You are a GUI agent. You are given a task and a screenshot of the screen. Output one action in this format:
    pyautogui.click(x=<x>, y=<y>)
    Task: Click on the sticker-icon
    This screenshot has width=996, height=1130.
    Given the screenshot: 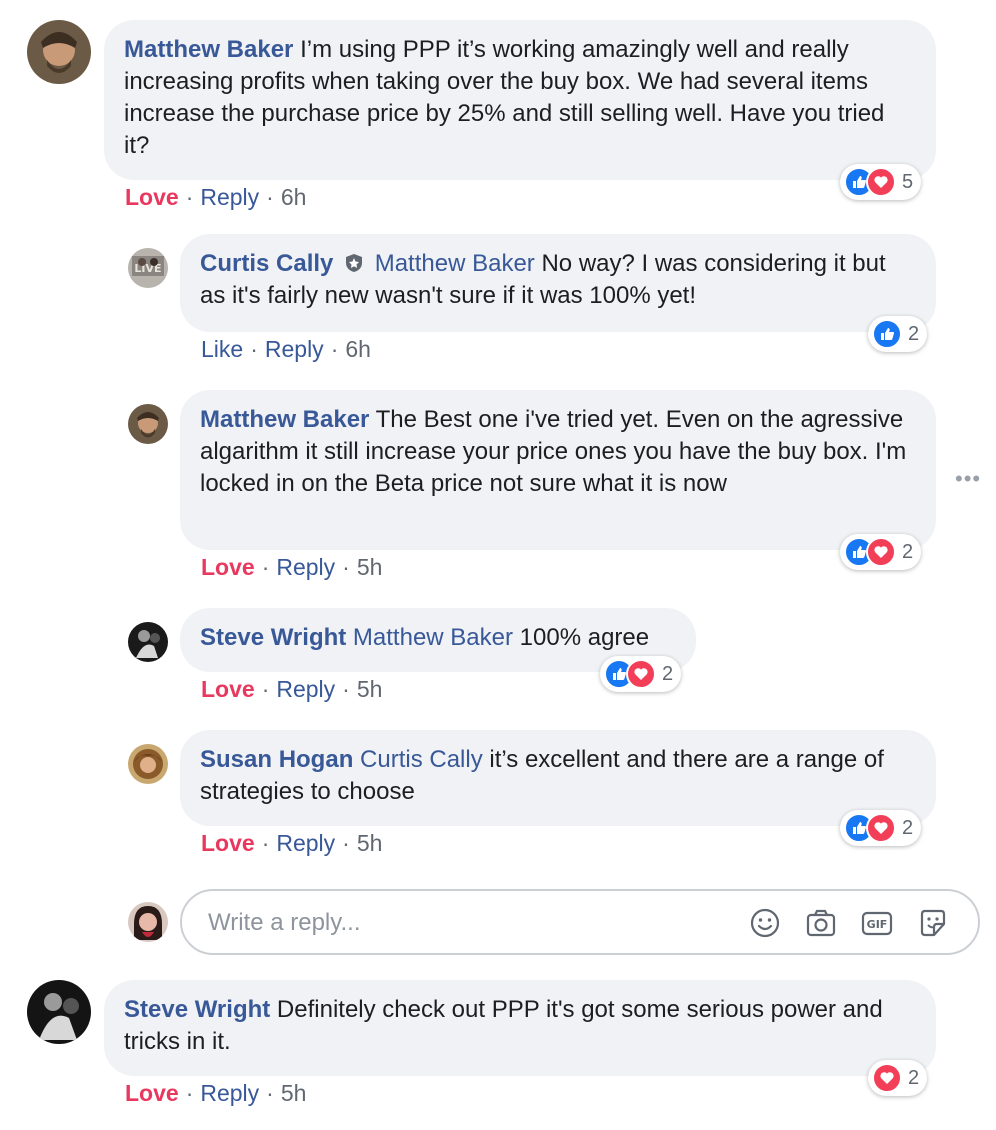 What is the action you would take?
    pyautogui.click(x=933, y=923)
    